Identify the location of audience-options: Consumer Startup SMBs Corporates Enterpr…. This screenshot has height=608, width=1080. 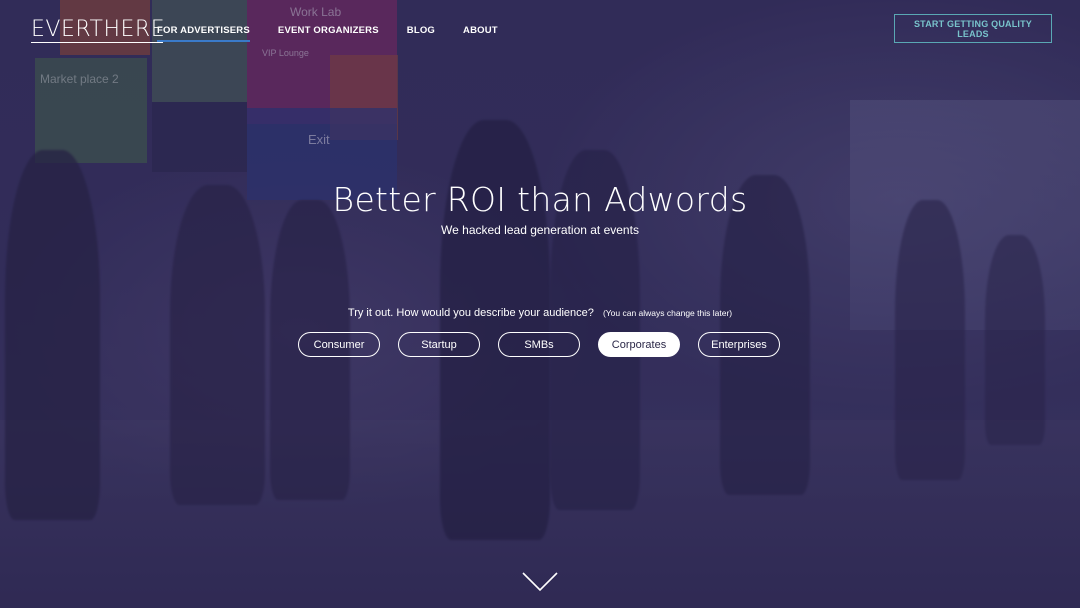
(539, 344).